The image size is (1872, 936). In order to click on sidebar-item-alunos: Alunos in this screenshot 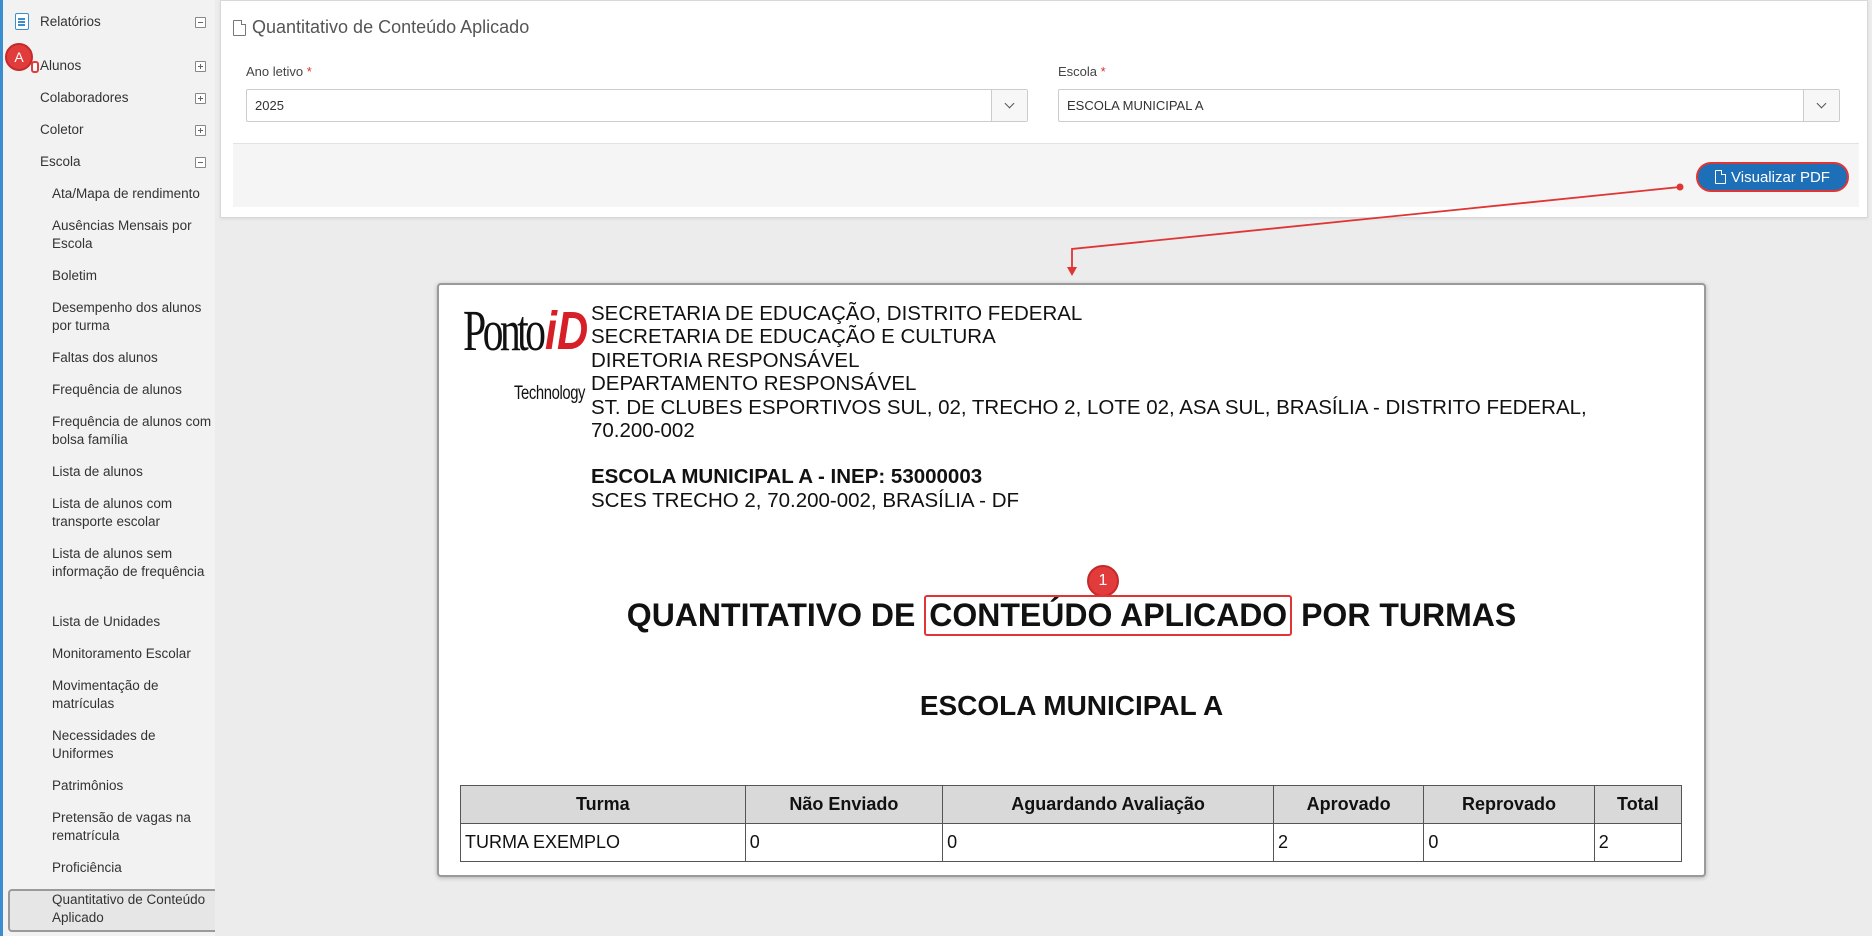, I will do `click(127, 66)`.